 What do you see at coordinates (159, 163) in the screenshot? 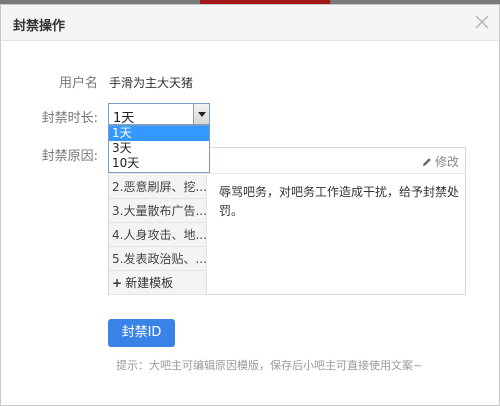
I see `duration-option-10: 10天` at bounding box center [159, 163].